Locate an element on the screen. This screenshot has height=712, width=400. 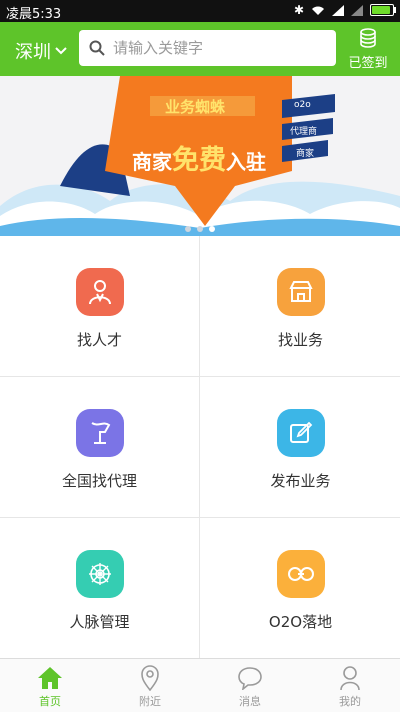
wifi-icon is located at coordinates (318, 10).